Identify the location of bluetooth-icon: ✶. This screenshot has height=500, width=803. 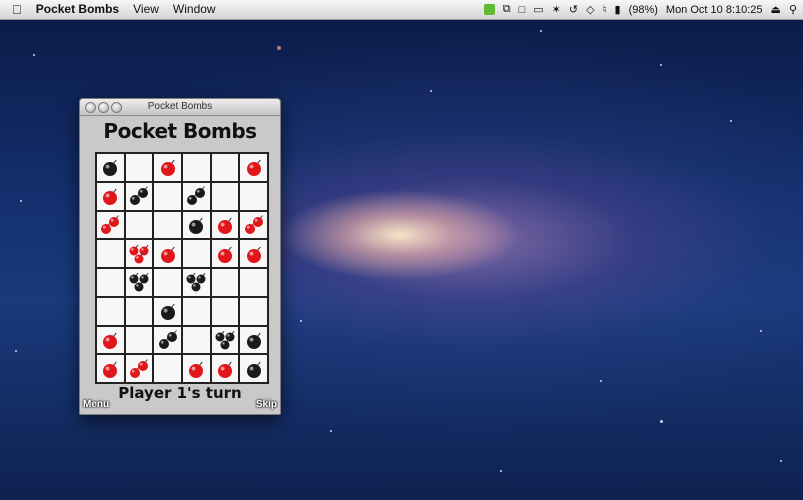
(556, 9).